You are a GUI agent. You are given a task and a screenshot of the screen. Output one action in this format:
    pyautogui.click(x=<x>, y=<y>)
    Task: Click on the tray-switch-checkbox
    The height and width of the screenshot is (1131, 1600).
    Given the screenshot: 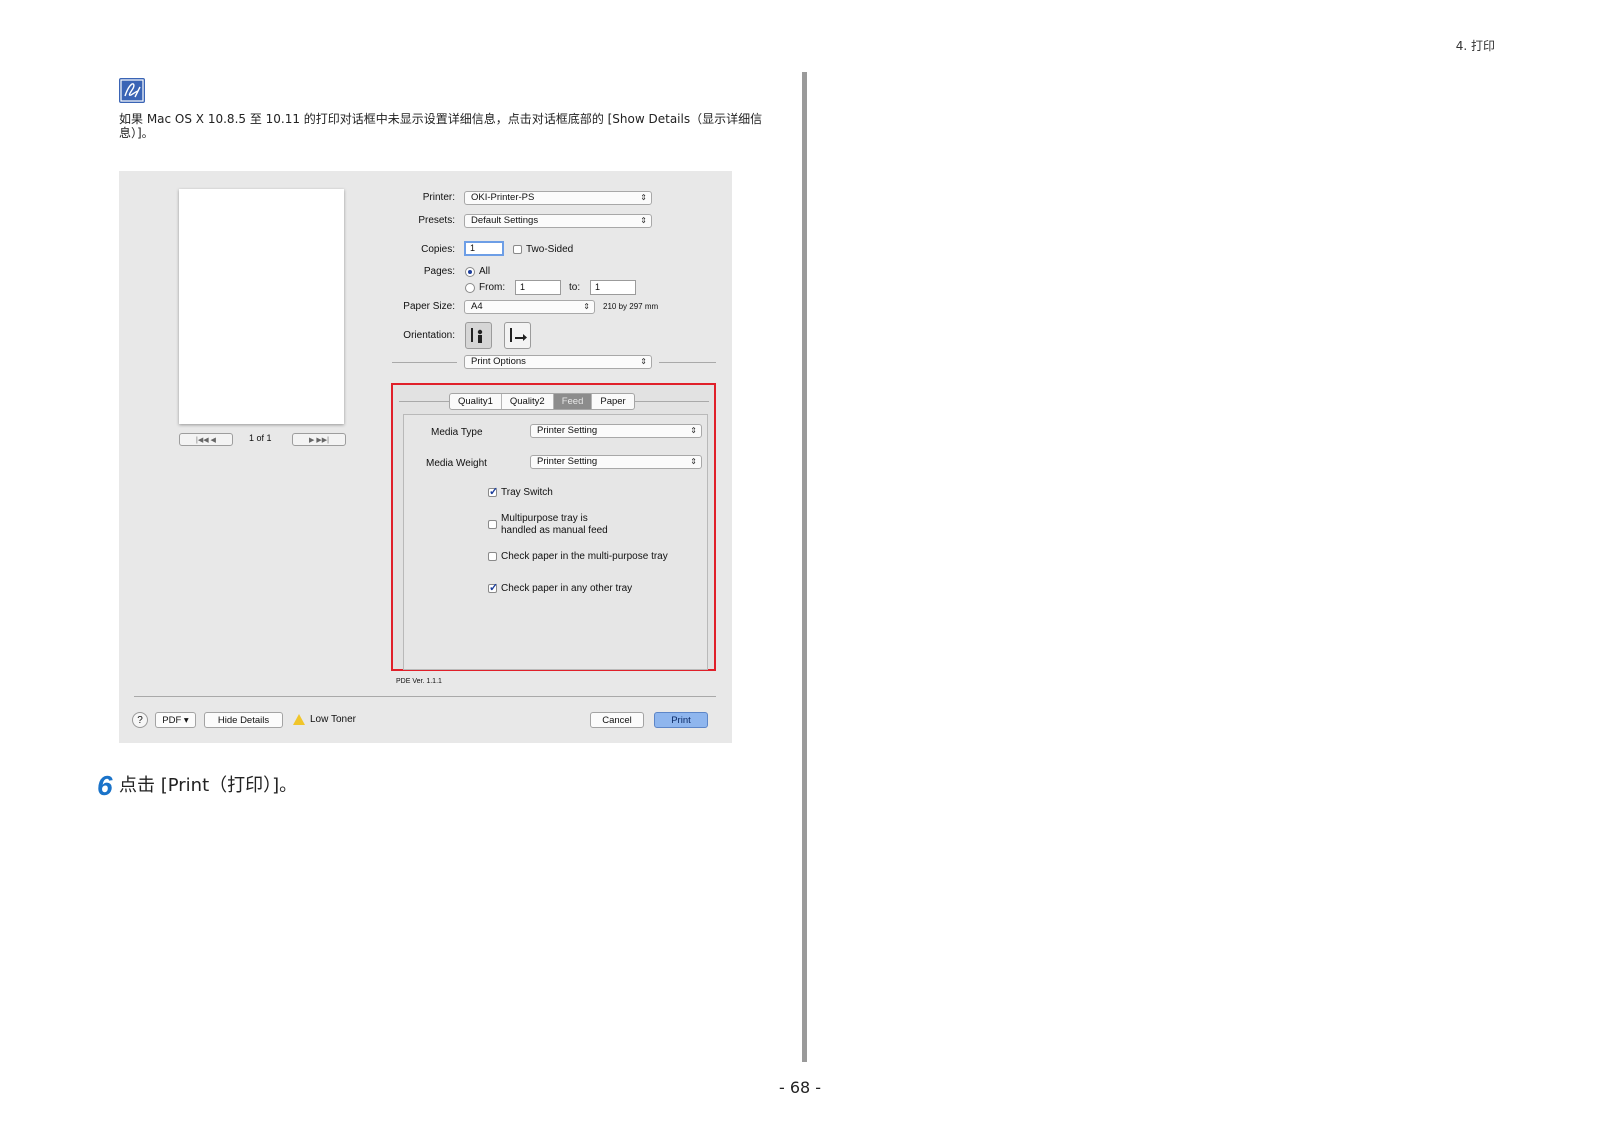 What is the action you would take?
    pyautogui.click(x=493, y=491)
    